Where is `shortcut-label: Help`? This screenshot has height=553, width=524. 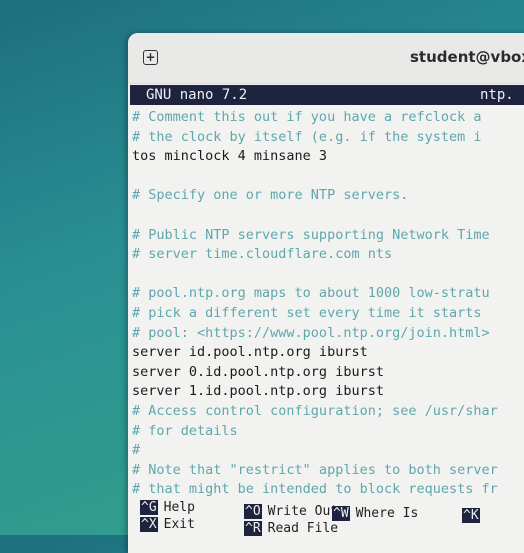
shortcut-label: Help is located at coordinates (179, 507).